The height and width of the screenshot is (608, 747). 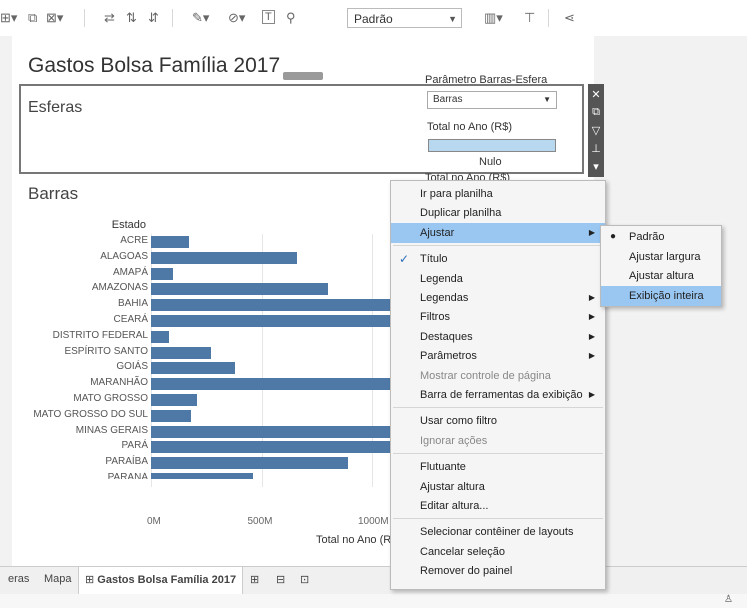 I want to click on category-label: MARANHÃO, so click(x=119, y=383).